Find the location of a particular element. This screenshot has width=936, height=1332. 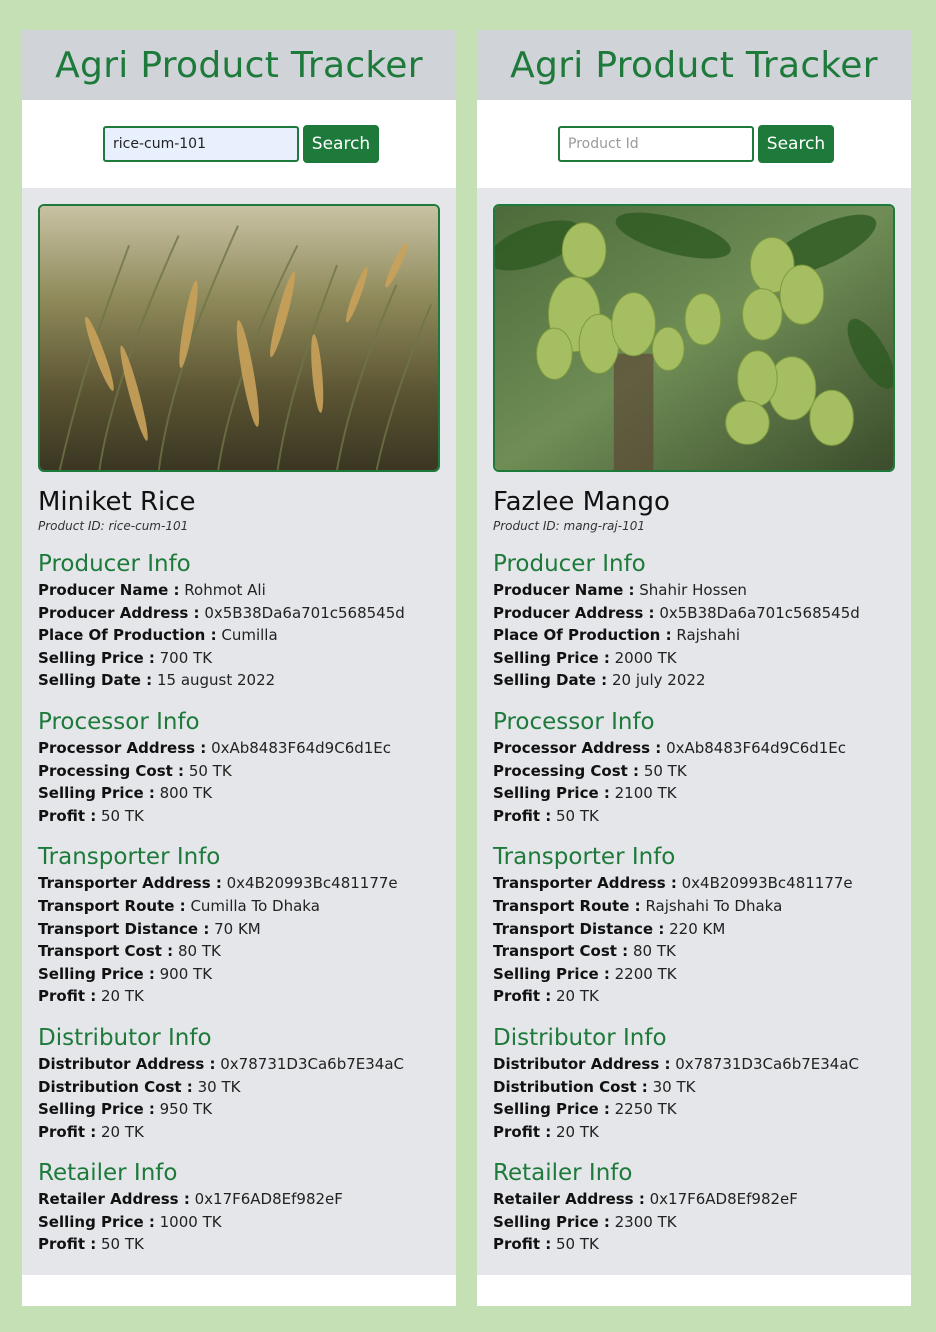

info-row: Selling Price : 2250 TK is located at coordinates (585, 1109).